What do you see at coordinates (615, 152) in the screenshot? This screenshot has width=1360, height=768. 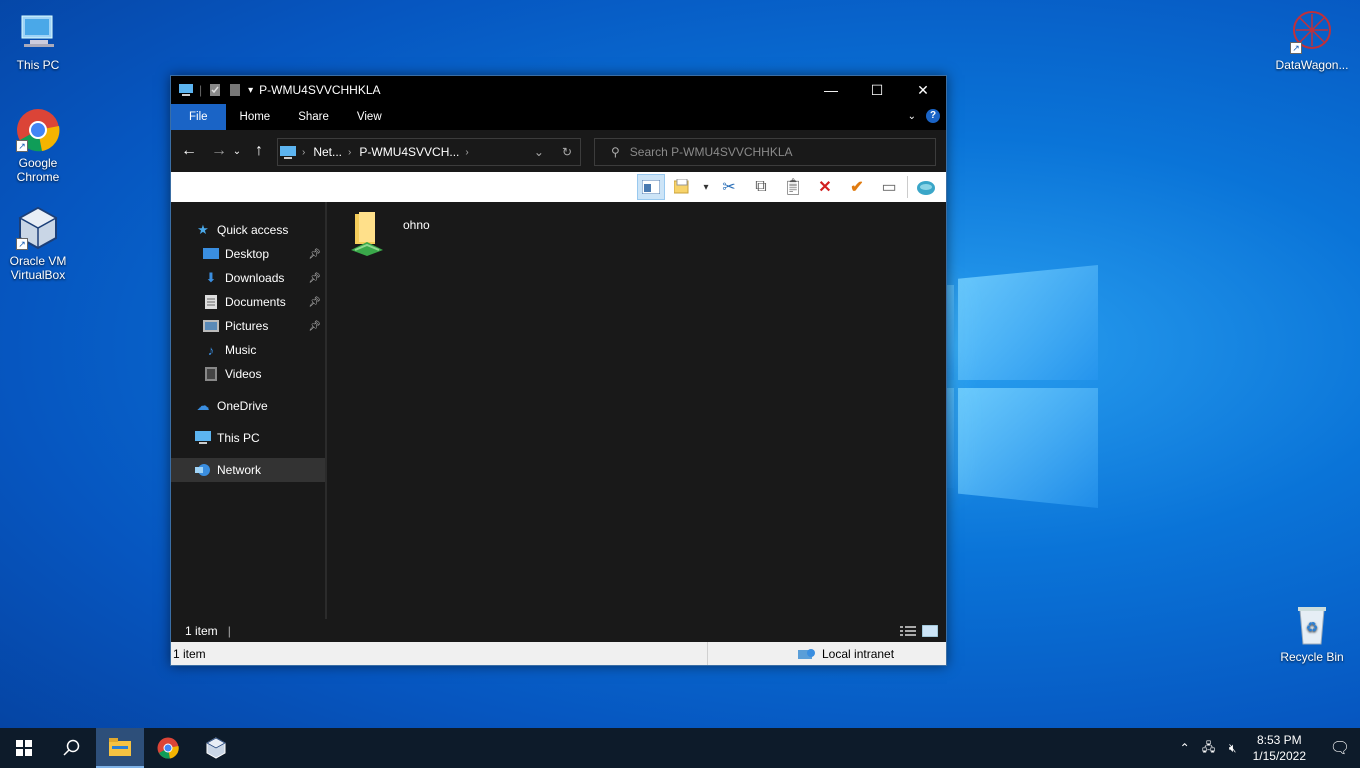 I see `search-icon: ⚲` at bounding box center [615, 152].